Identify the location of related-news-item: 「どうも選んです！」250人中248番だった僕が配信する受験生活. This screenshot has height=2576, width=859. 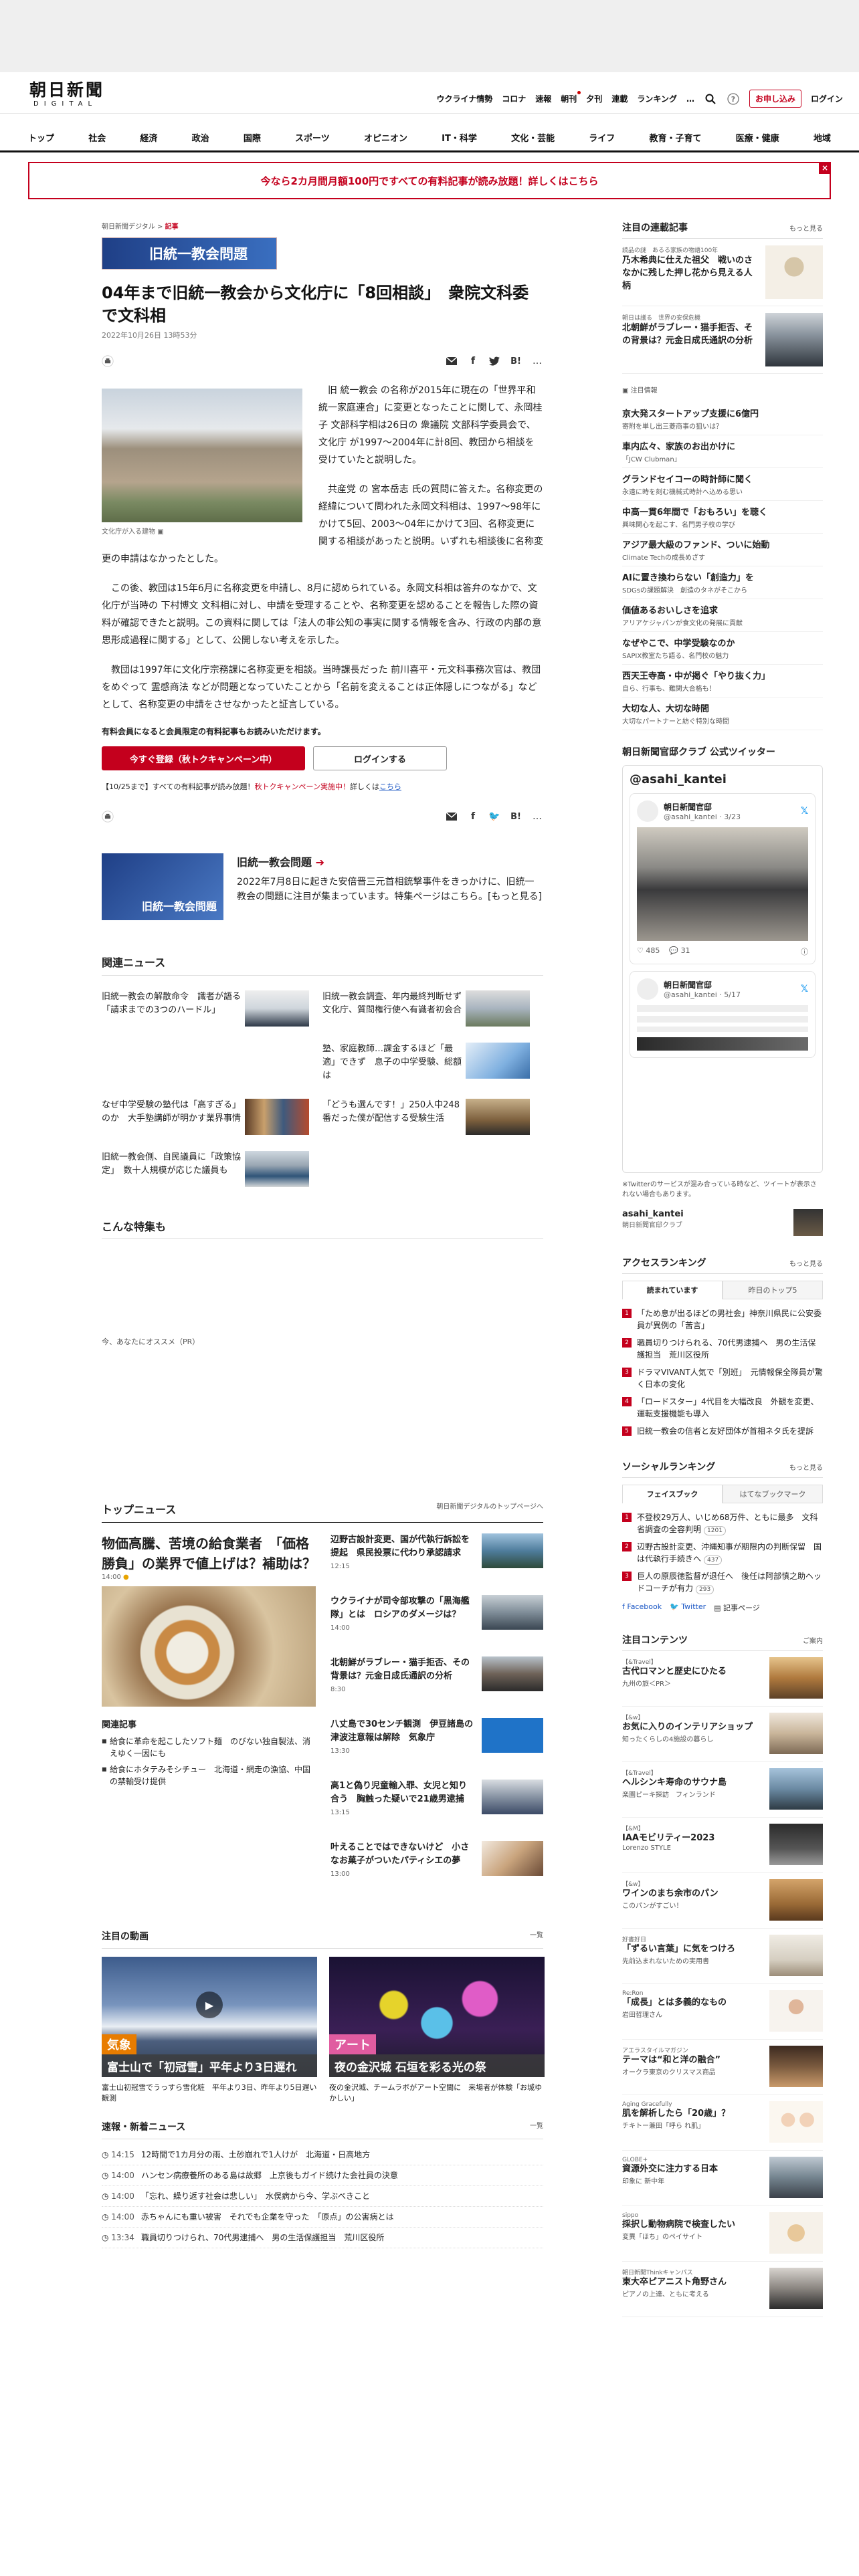
(433, 1119).